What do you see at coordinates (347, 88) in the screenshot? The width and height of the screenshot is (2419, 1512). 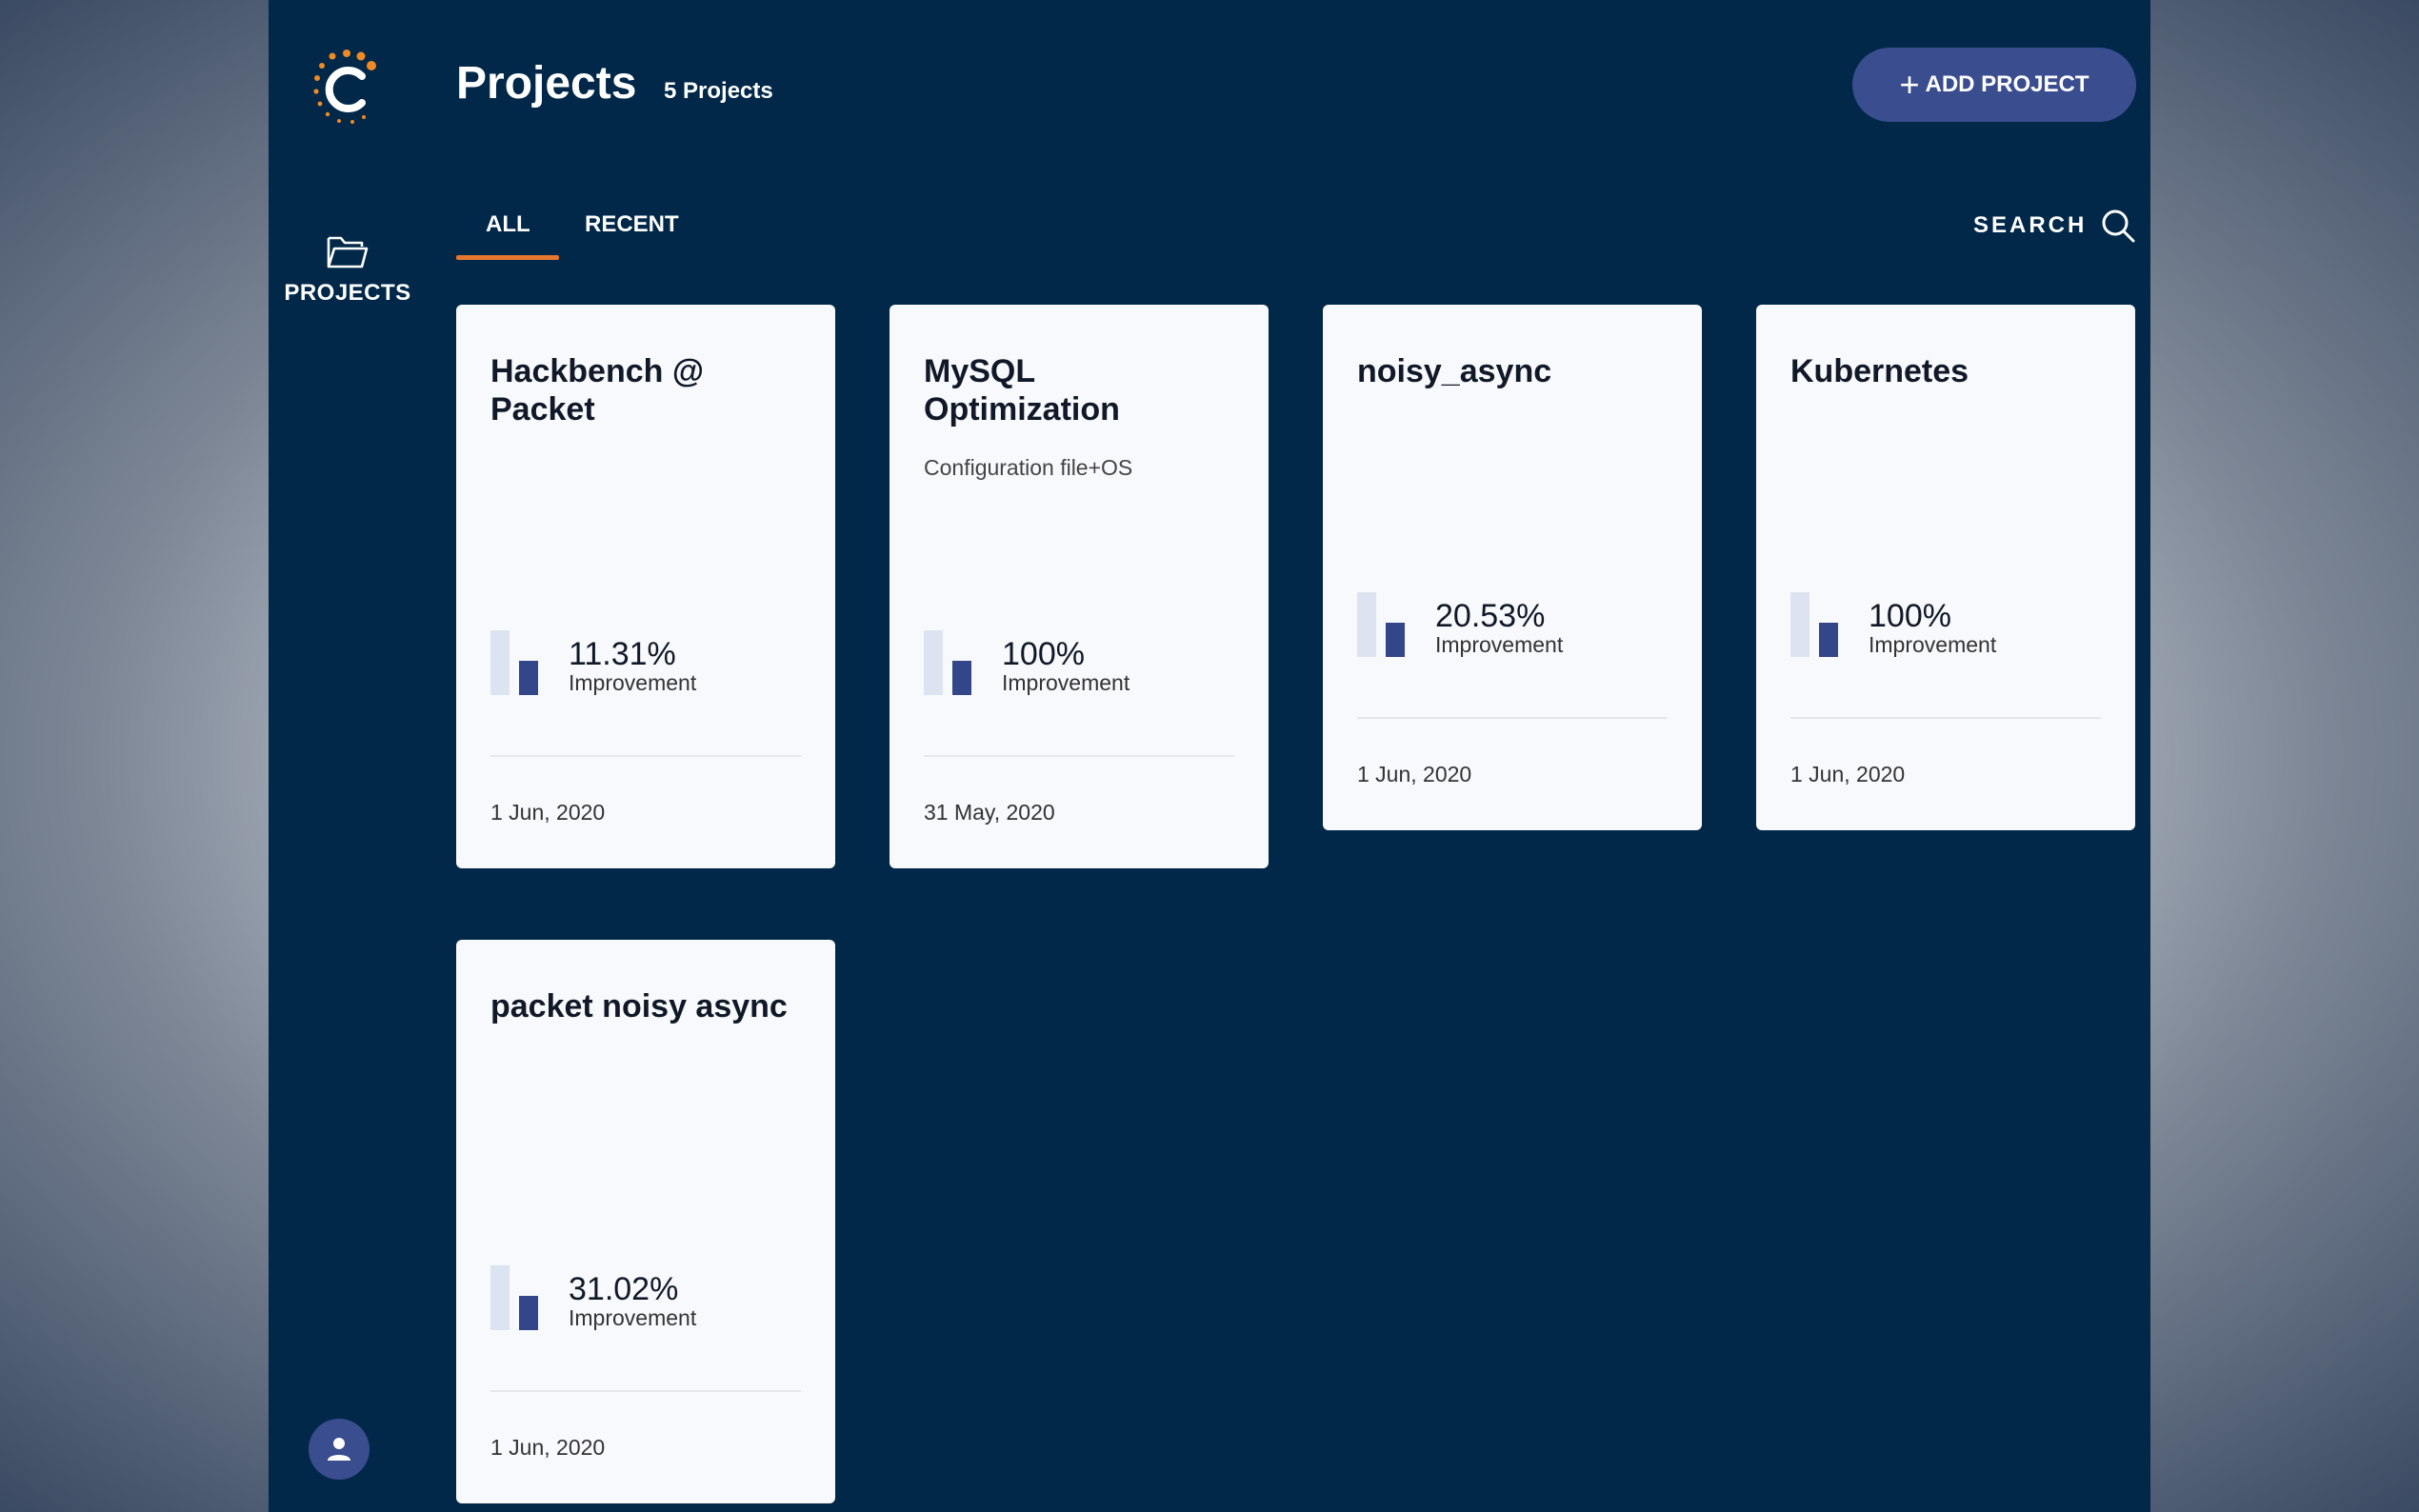 I see `company-logo-icon` at bounding box center [347, 88].